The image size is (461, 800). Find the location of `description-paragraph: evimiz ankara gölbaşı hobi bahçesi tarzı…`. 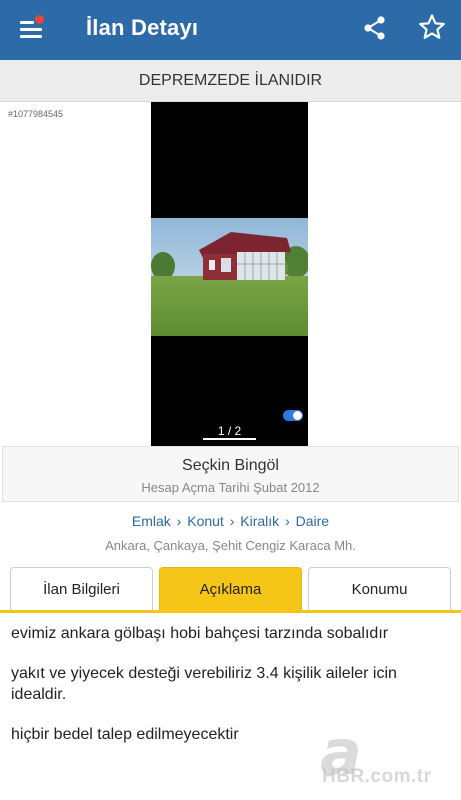

description-paragraph: evimiz ankara gölbaşı hobi bahçesi tarzı… is located at coordinates (200, 633).